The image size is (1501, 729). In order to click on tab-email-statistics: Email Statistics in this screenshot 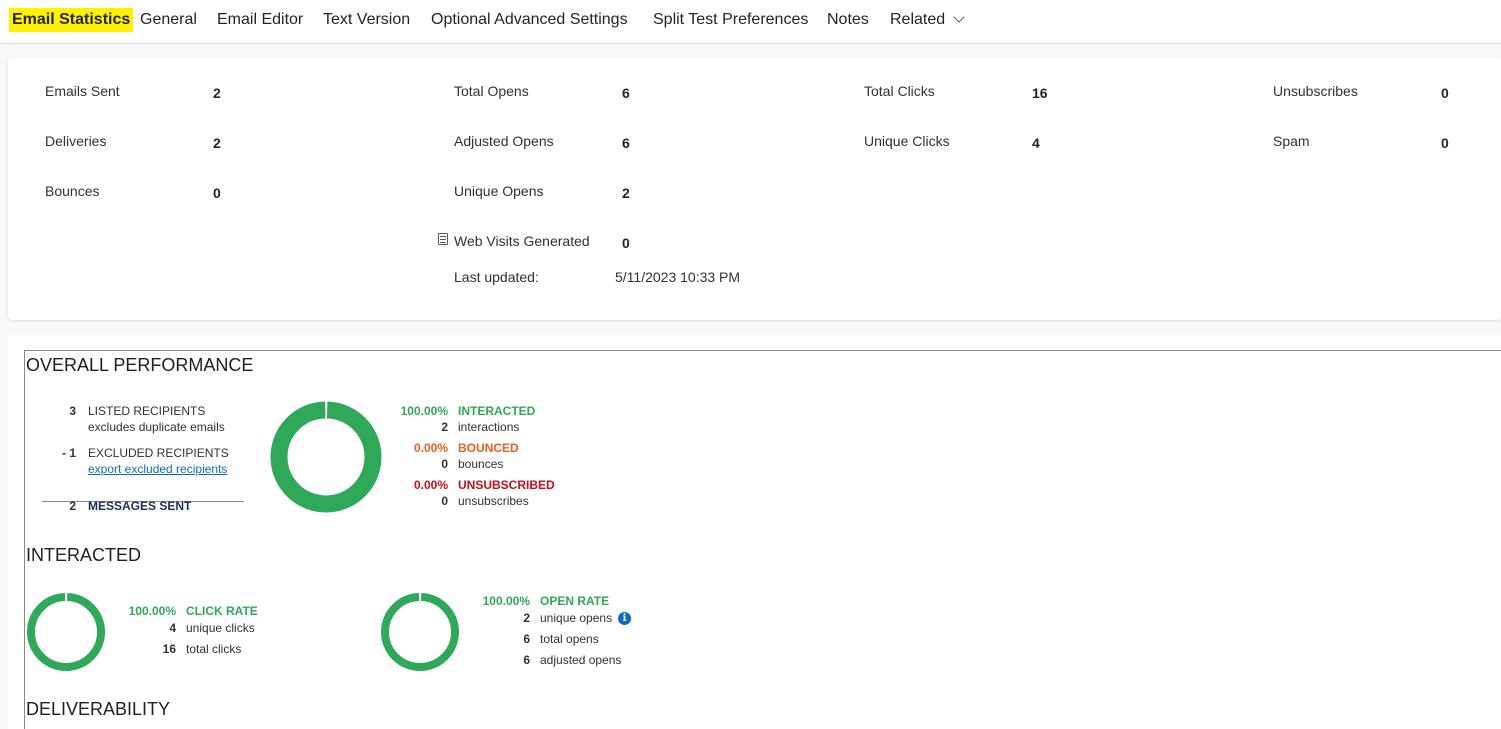, I will do `click(71, 20)`.